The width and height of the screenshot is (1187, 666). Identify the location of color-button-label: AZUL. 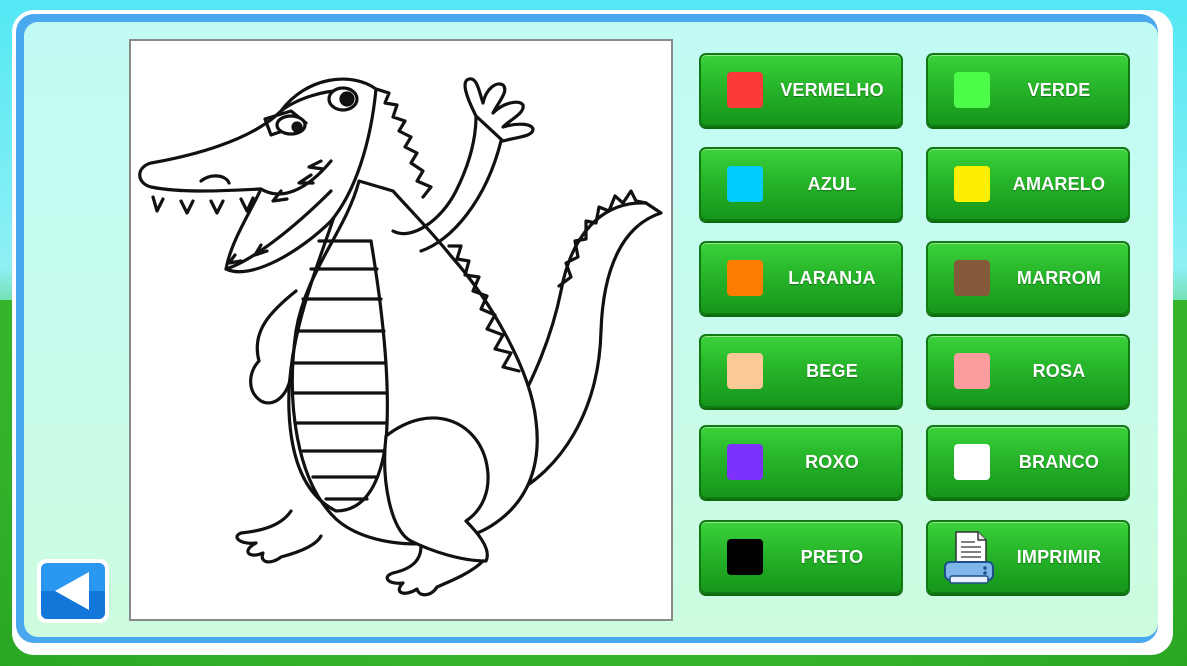
(832, 183).